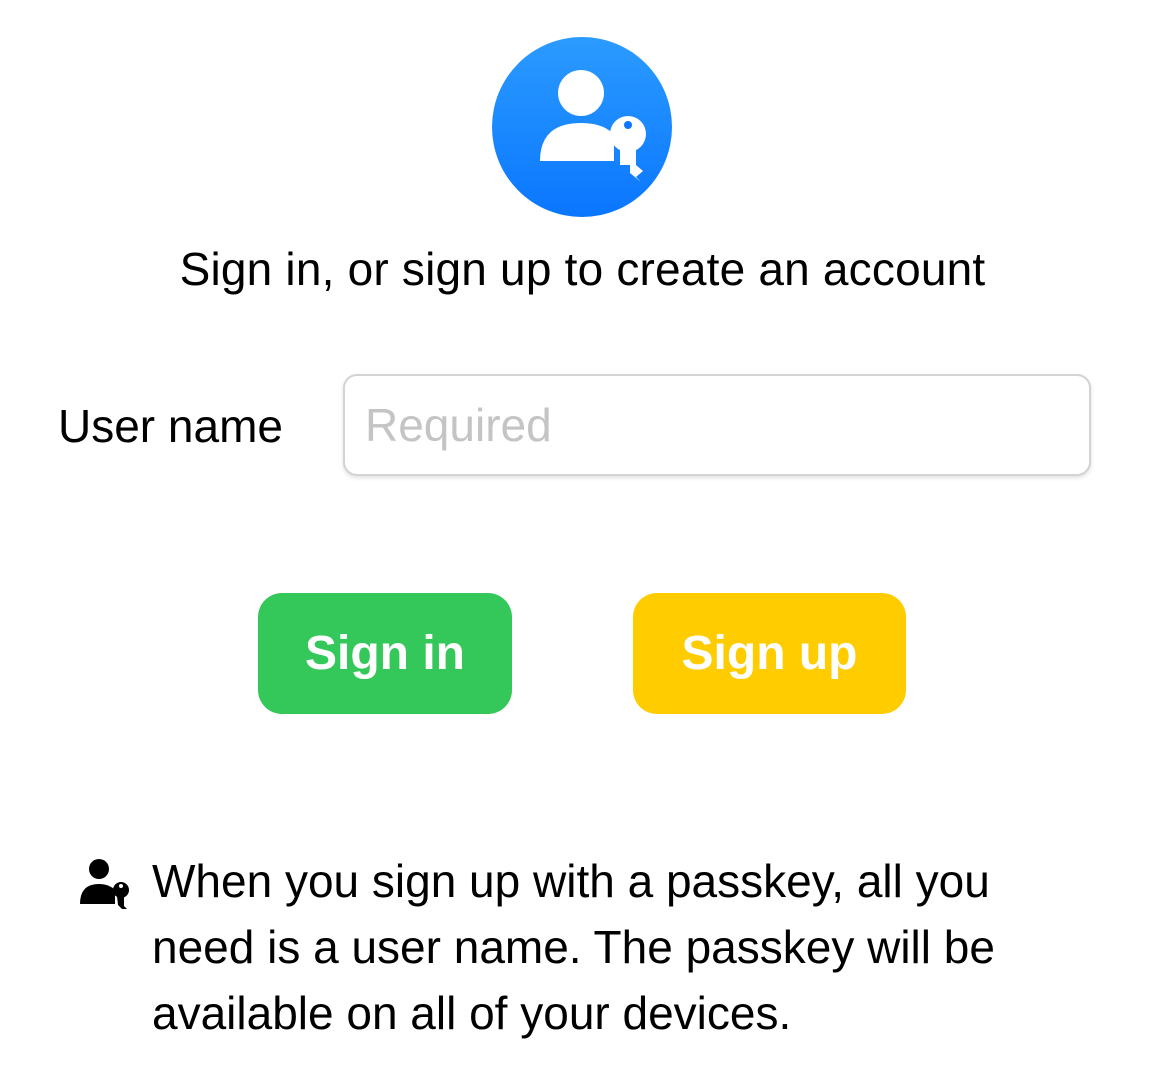 This screenshot has width=1165, height=1080. Describe the element at coordinates (385, 653) in the screenshot. I see `sign-in-button: Sign in` at that location.